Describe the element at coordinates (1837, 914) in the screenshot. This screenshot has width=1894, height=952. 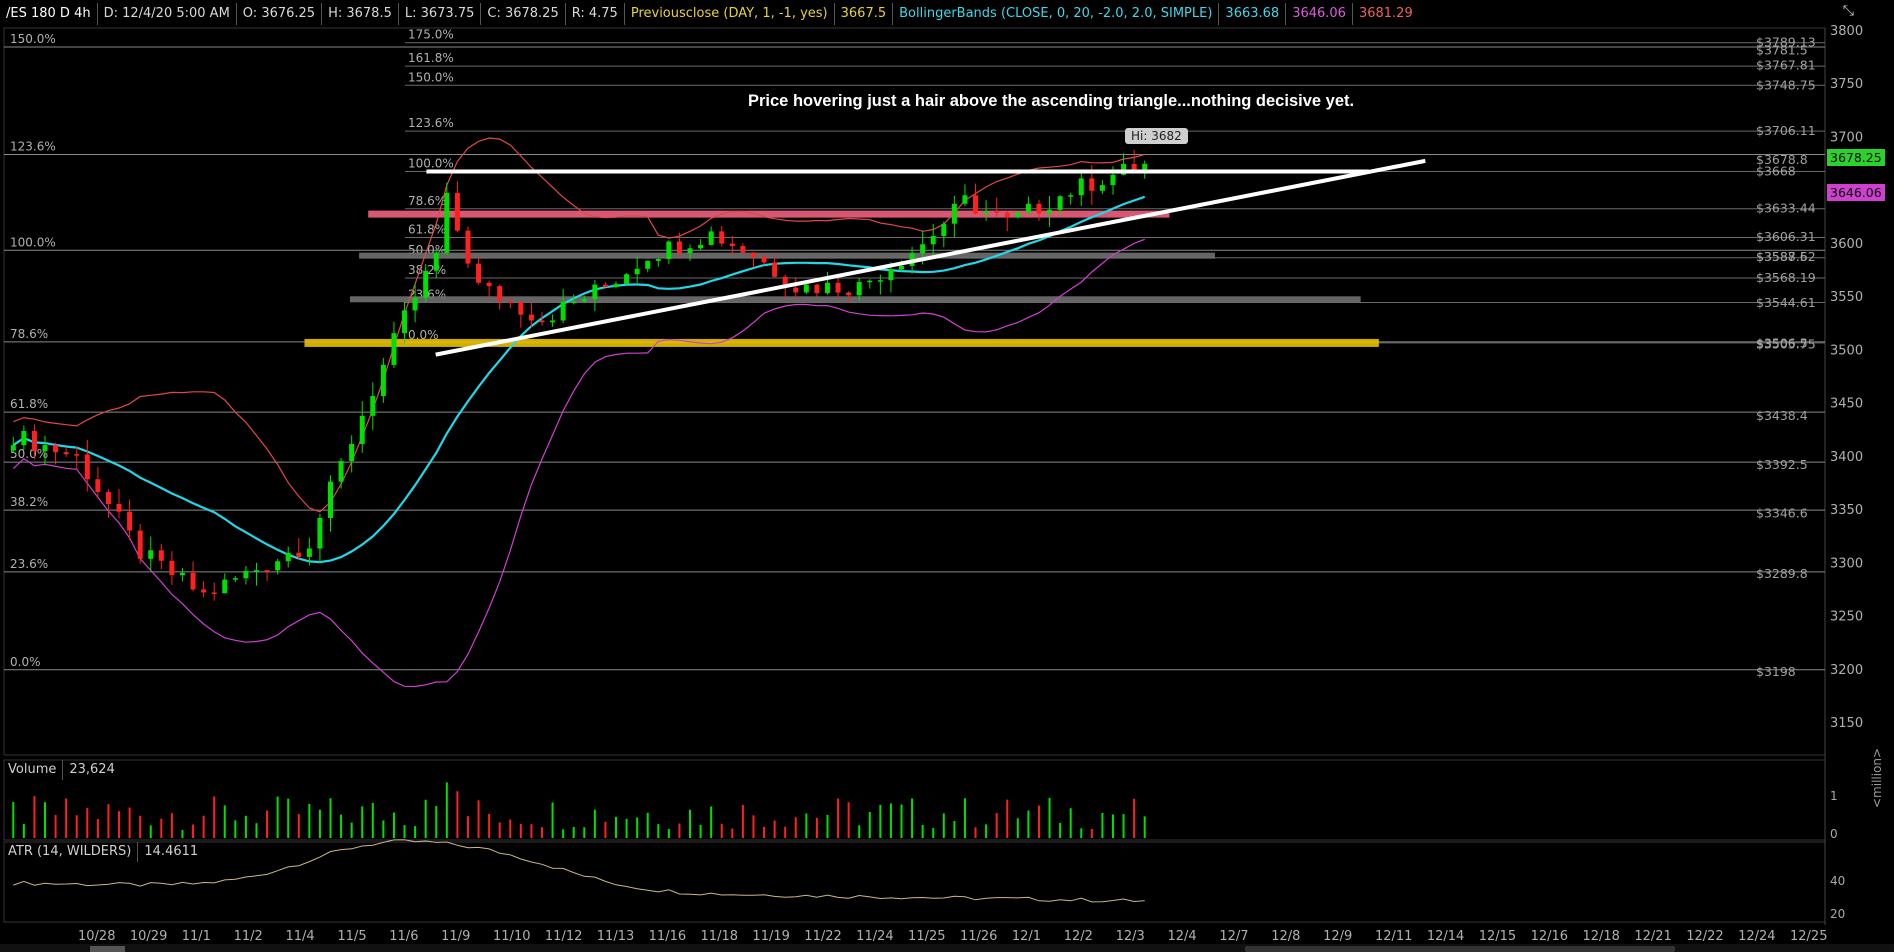
I see `atr-axis-label: 20` at that location.